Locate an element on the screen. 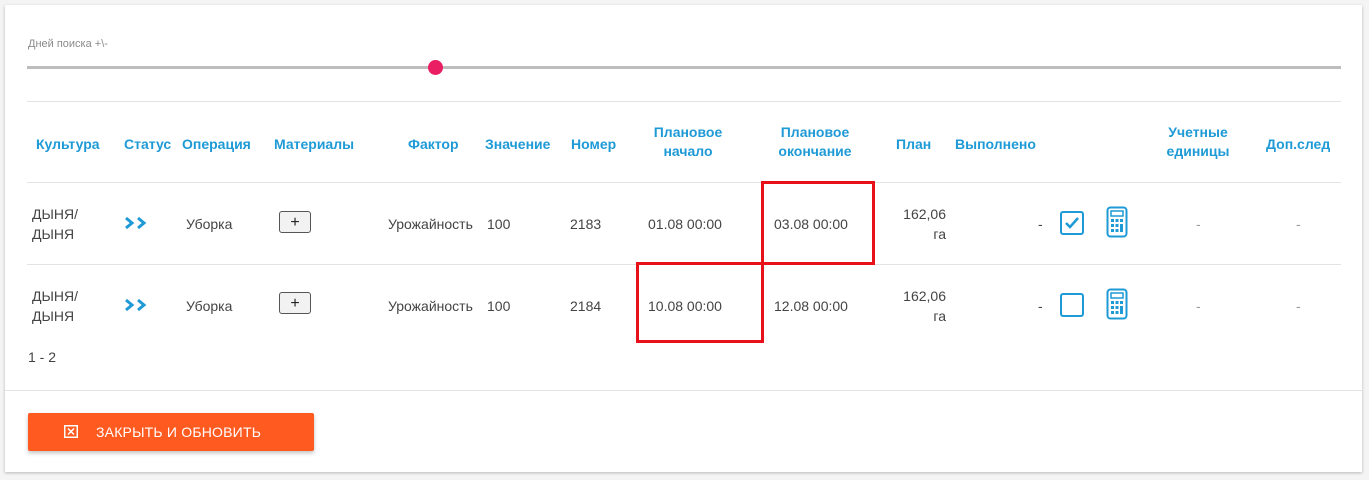 Image resolution: width=1369 pixels, height=480 pixels. header-factor: Фактор is located at coordinates (433, 144).